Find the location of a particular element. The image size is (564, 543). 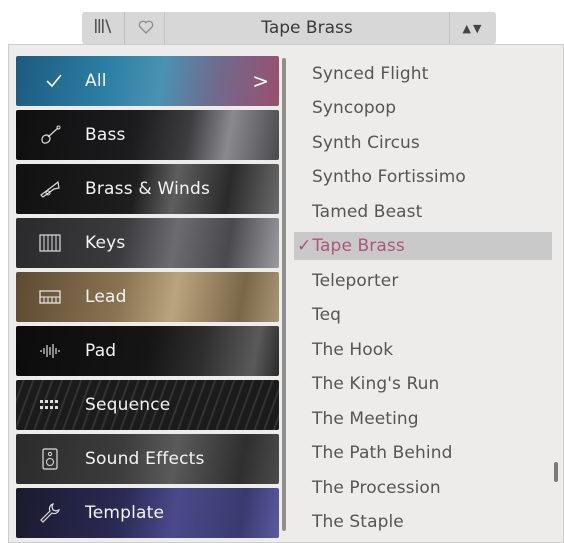

category-template: Template is located at coordinates (147, 513).